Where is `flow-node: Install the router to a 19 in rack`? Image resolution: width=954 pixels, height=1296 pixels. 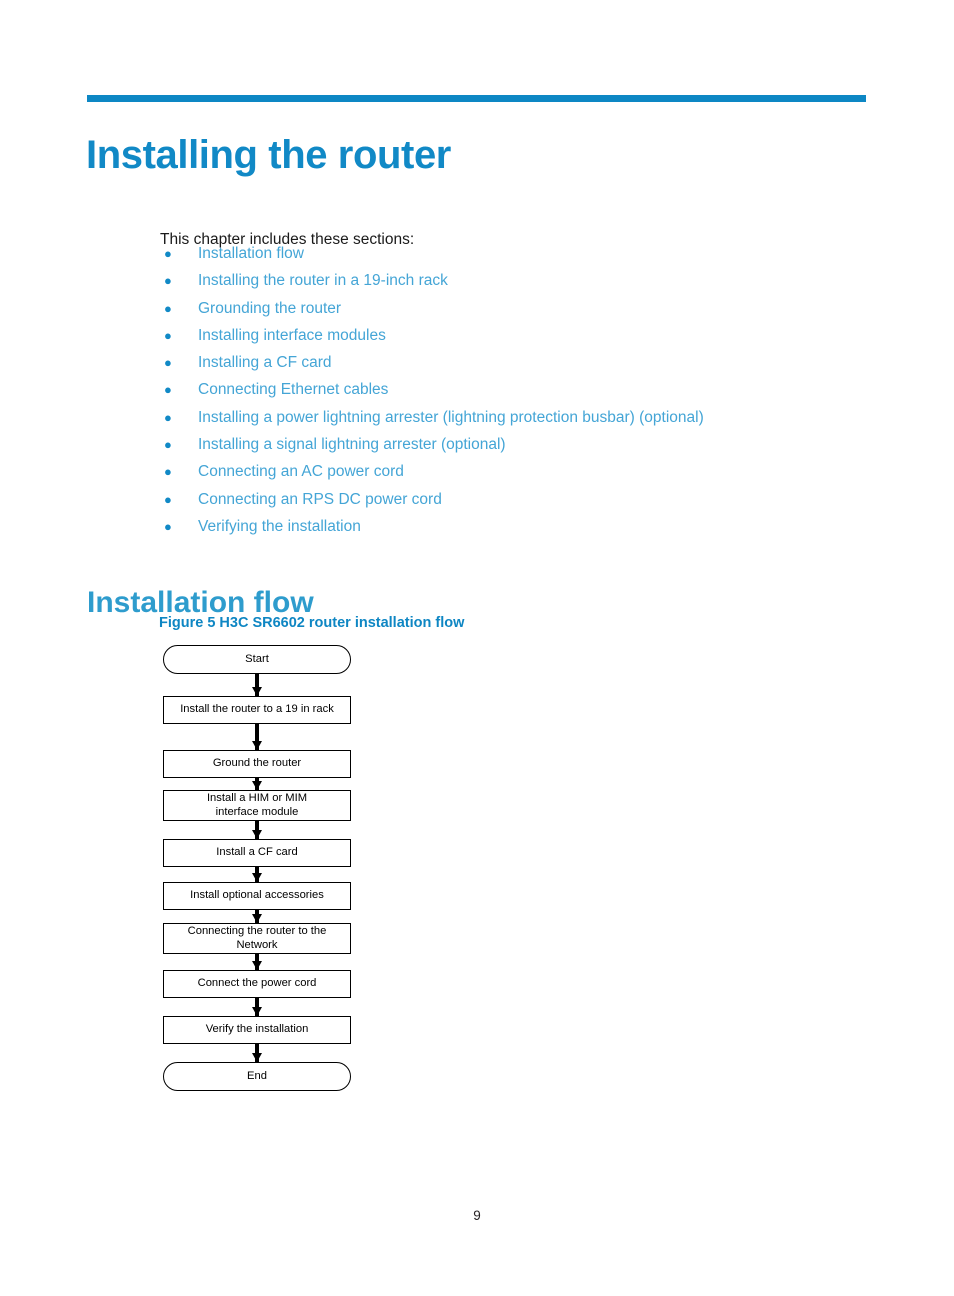
flow-node: Install the router to a 19 in rack is located at coordinates (257, 710).